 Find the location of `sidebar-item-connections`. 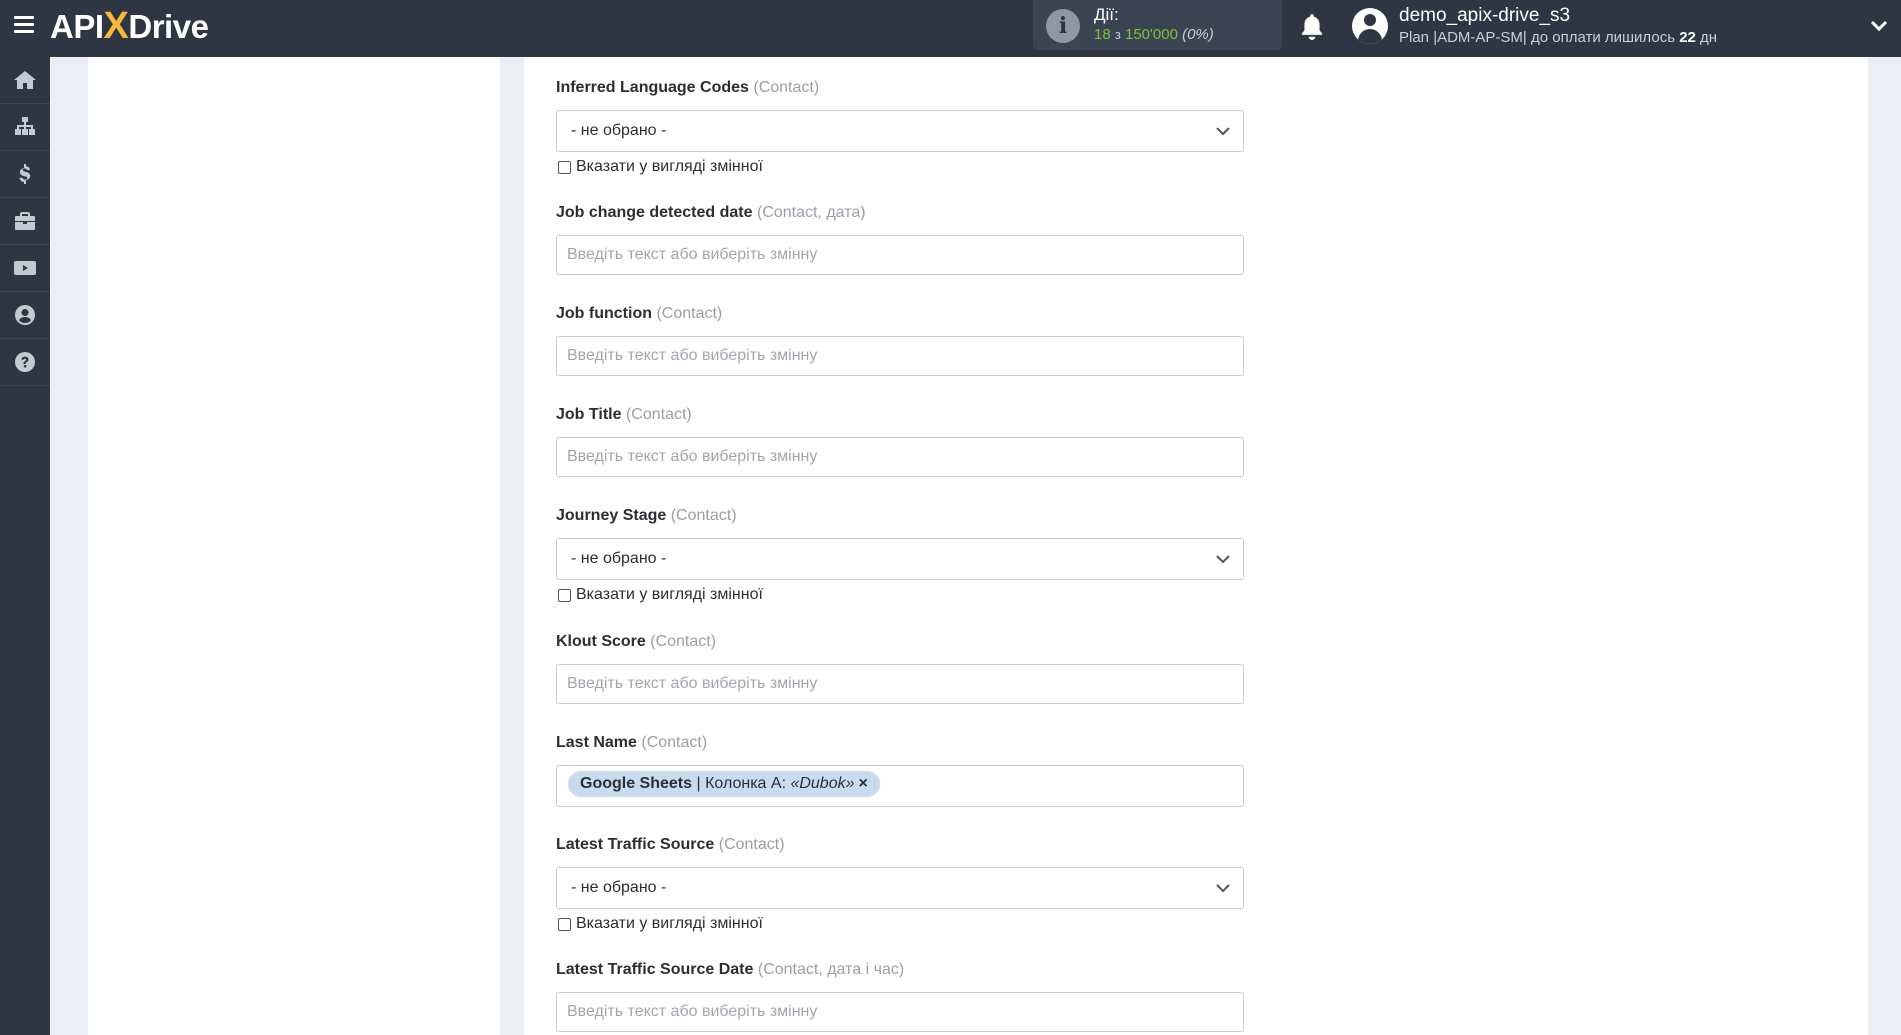

sidebar-item-connections is located at coordinates (25, 127).